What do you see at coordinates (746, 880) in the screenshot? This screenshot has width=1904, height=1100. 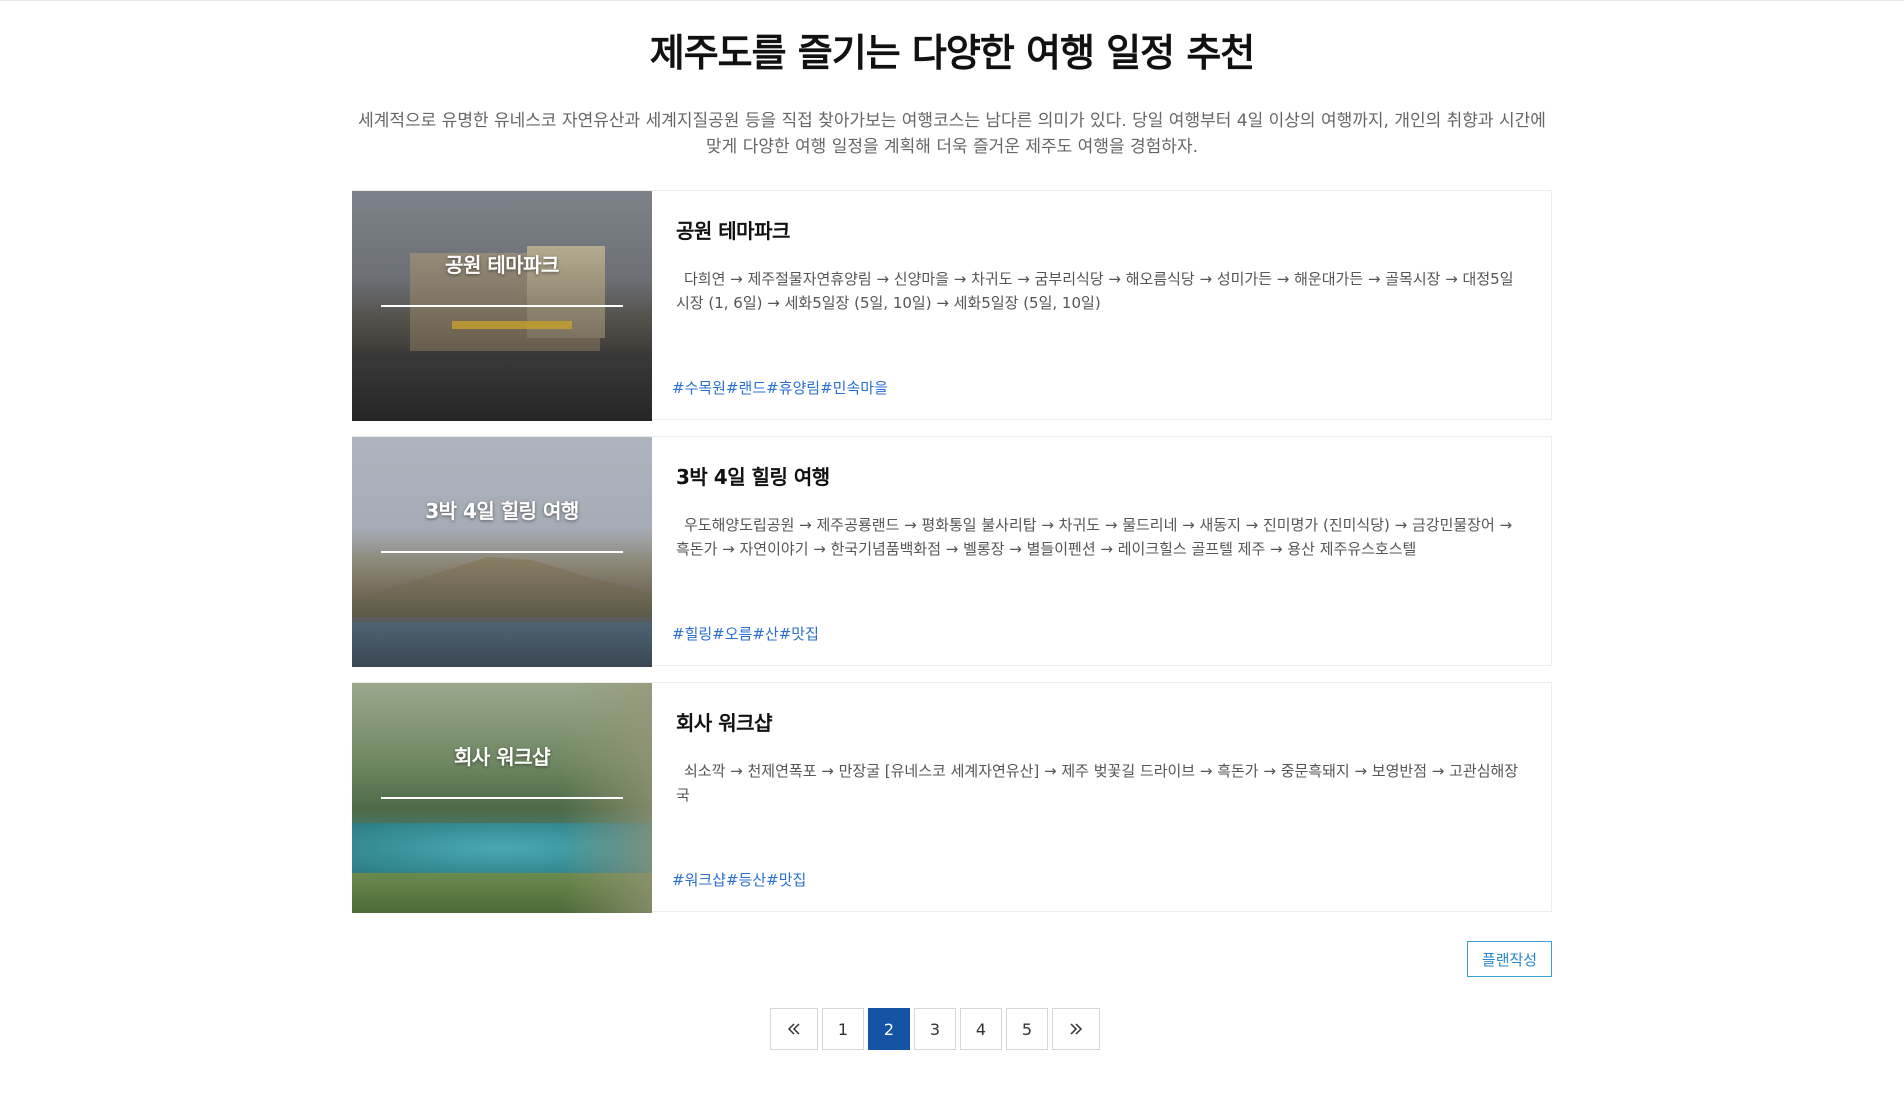 I see `tag-link: #등산` at bounding box center [746, 880].